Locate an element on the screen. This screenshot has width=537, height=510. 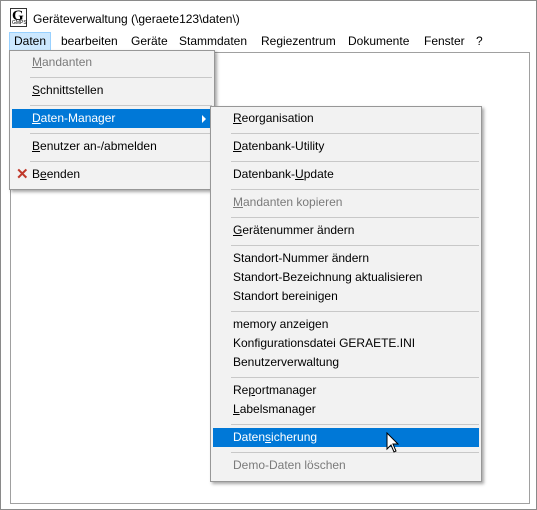
menu-fenster-label: Fenster is located at coordinates (444, 41).